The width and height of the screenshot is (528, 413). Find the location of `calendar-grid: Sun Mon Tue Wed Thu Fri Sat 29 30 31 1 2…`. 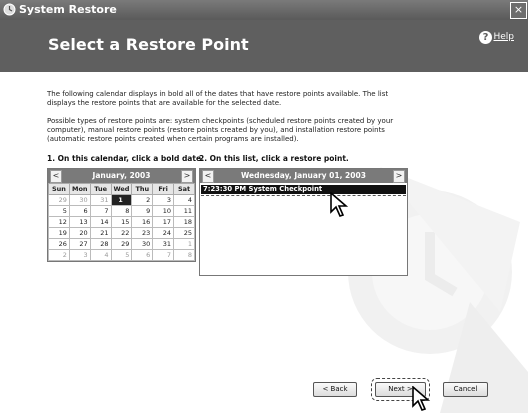

calendar-grid: Sun Mon Tue Wed Thu Fri Sat 29 30 31 1 2… is located at coordinates (121, 222).